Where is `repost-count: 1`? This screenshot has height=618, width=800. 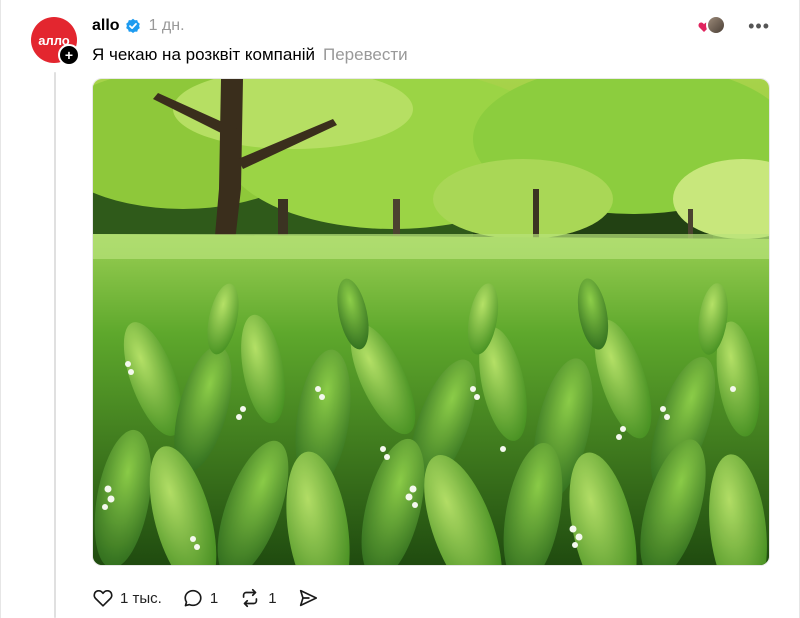 repost-count: 1 is located at coordinates (272, 598).